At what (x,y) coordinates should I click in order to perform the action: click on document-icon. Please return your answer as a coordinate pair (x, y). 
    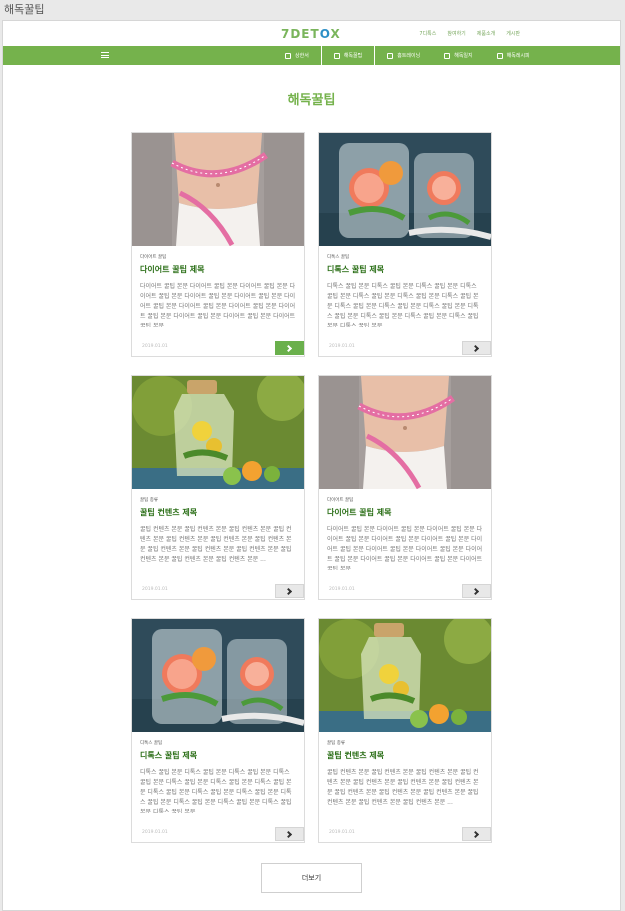
    Looking at the image, I should click on (288, 55).